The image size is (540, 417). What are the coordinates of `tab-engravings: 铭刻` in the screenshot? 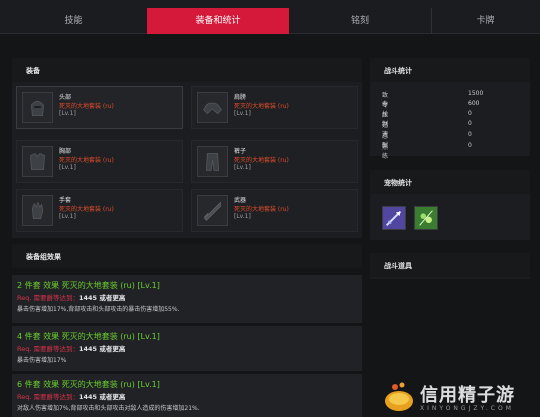 It's located at (360, 21).